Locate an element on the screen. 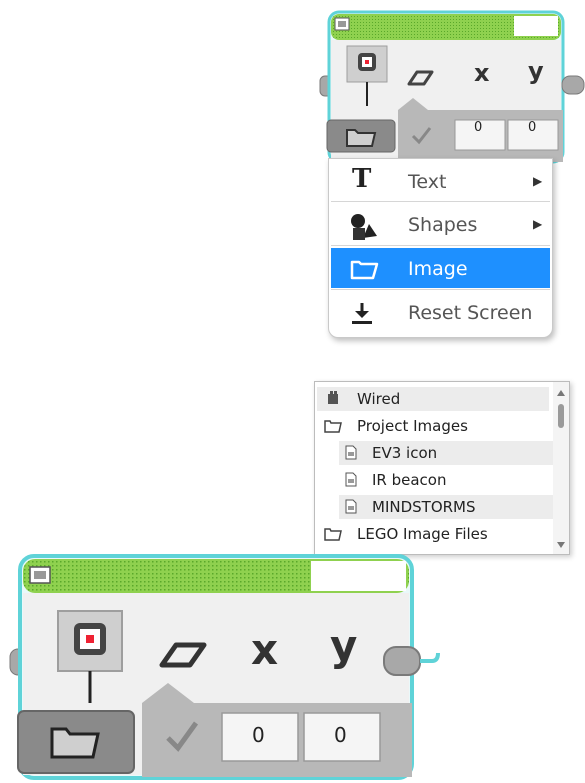  text-T-icon: T is located at coordinates (362, 179).